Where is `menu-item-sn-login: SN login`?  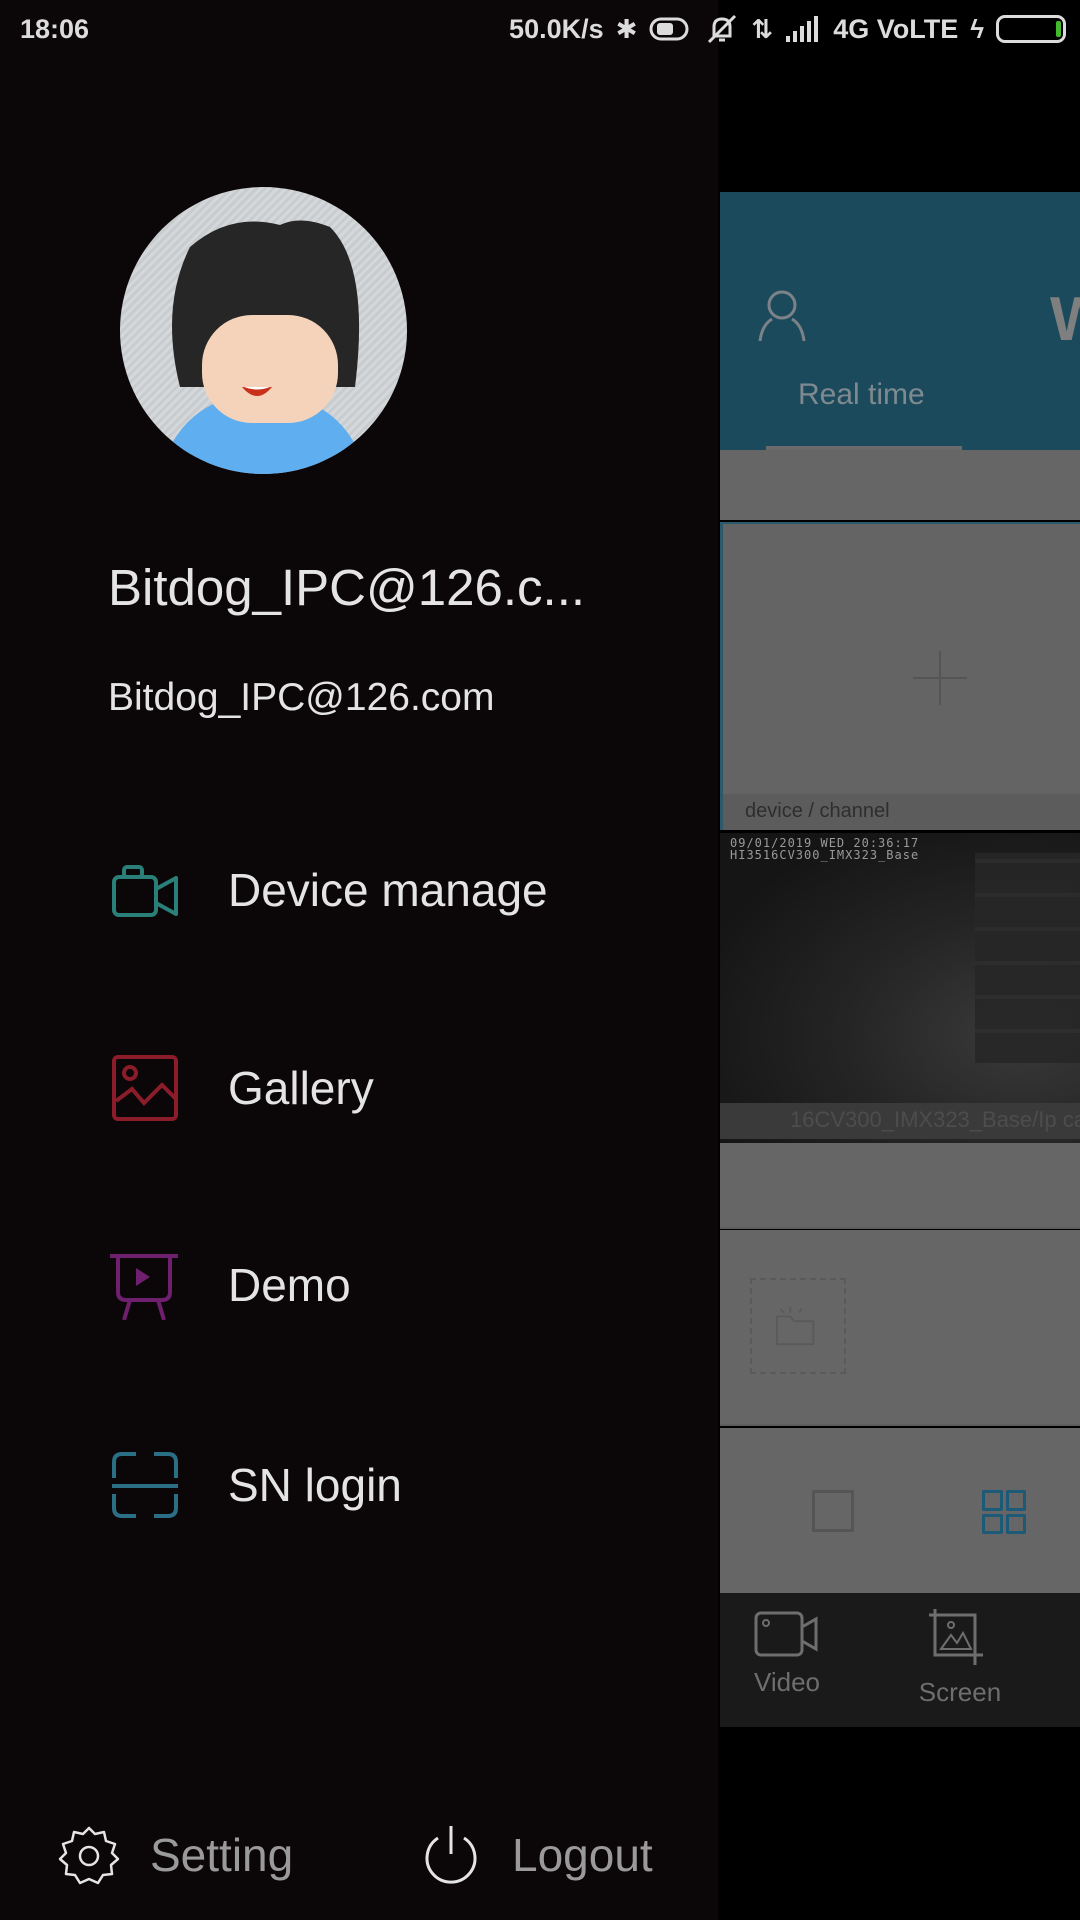 menu-item-sn-login: SN login is located at coordinates (359, 1485).